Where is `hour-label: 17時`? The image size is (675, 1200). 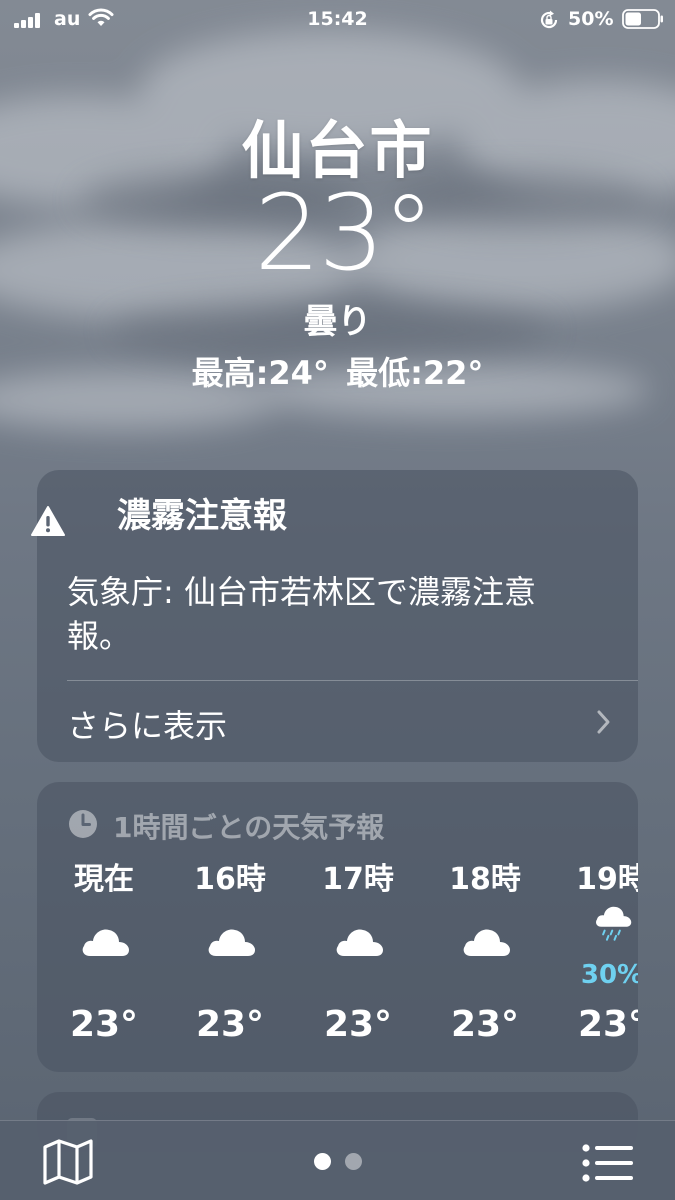 hour-label: 17時 is located at coordinates (358, 879).